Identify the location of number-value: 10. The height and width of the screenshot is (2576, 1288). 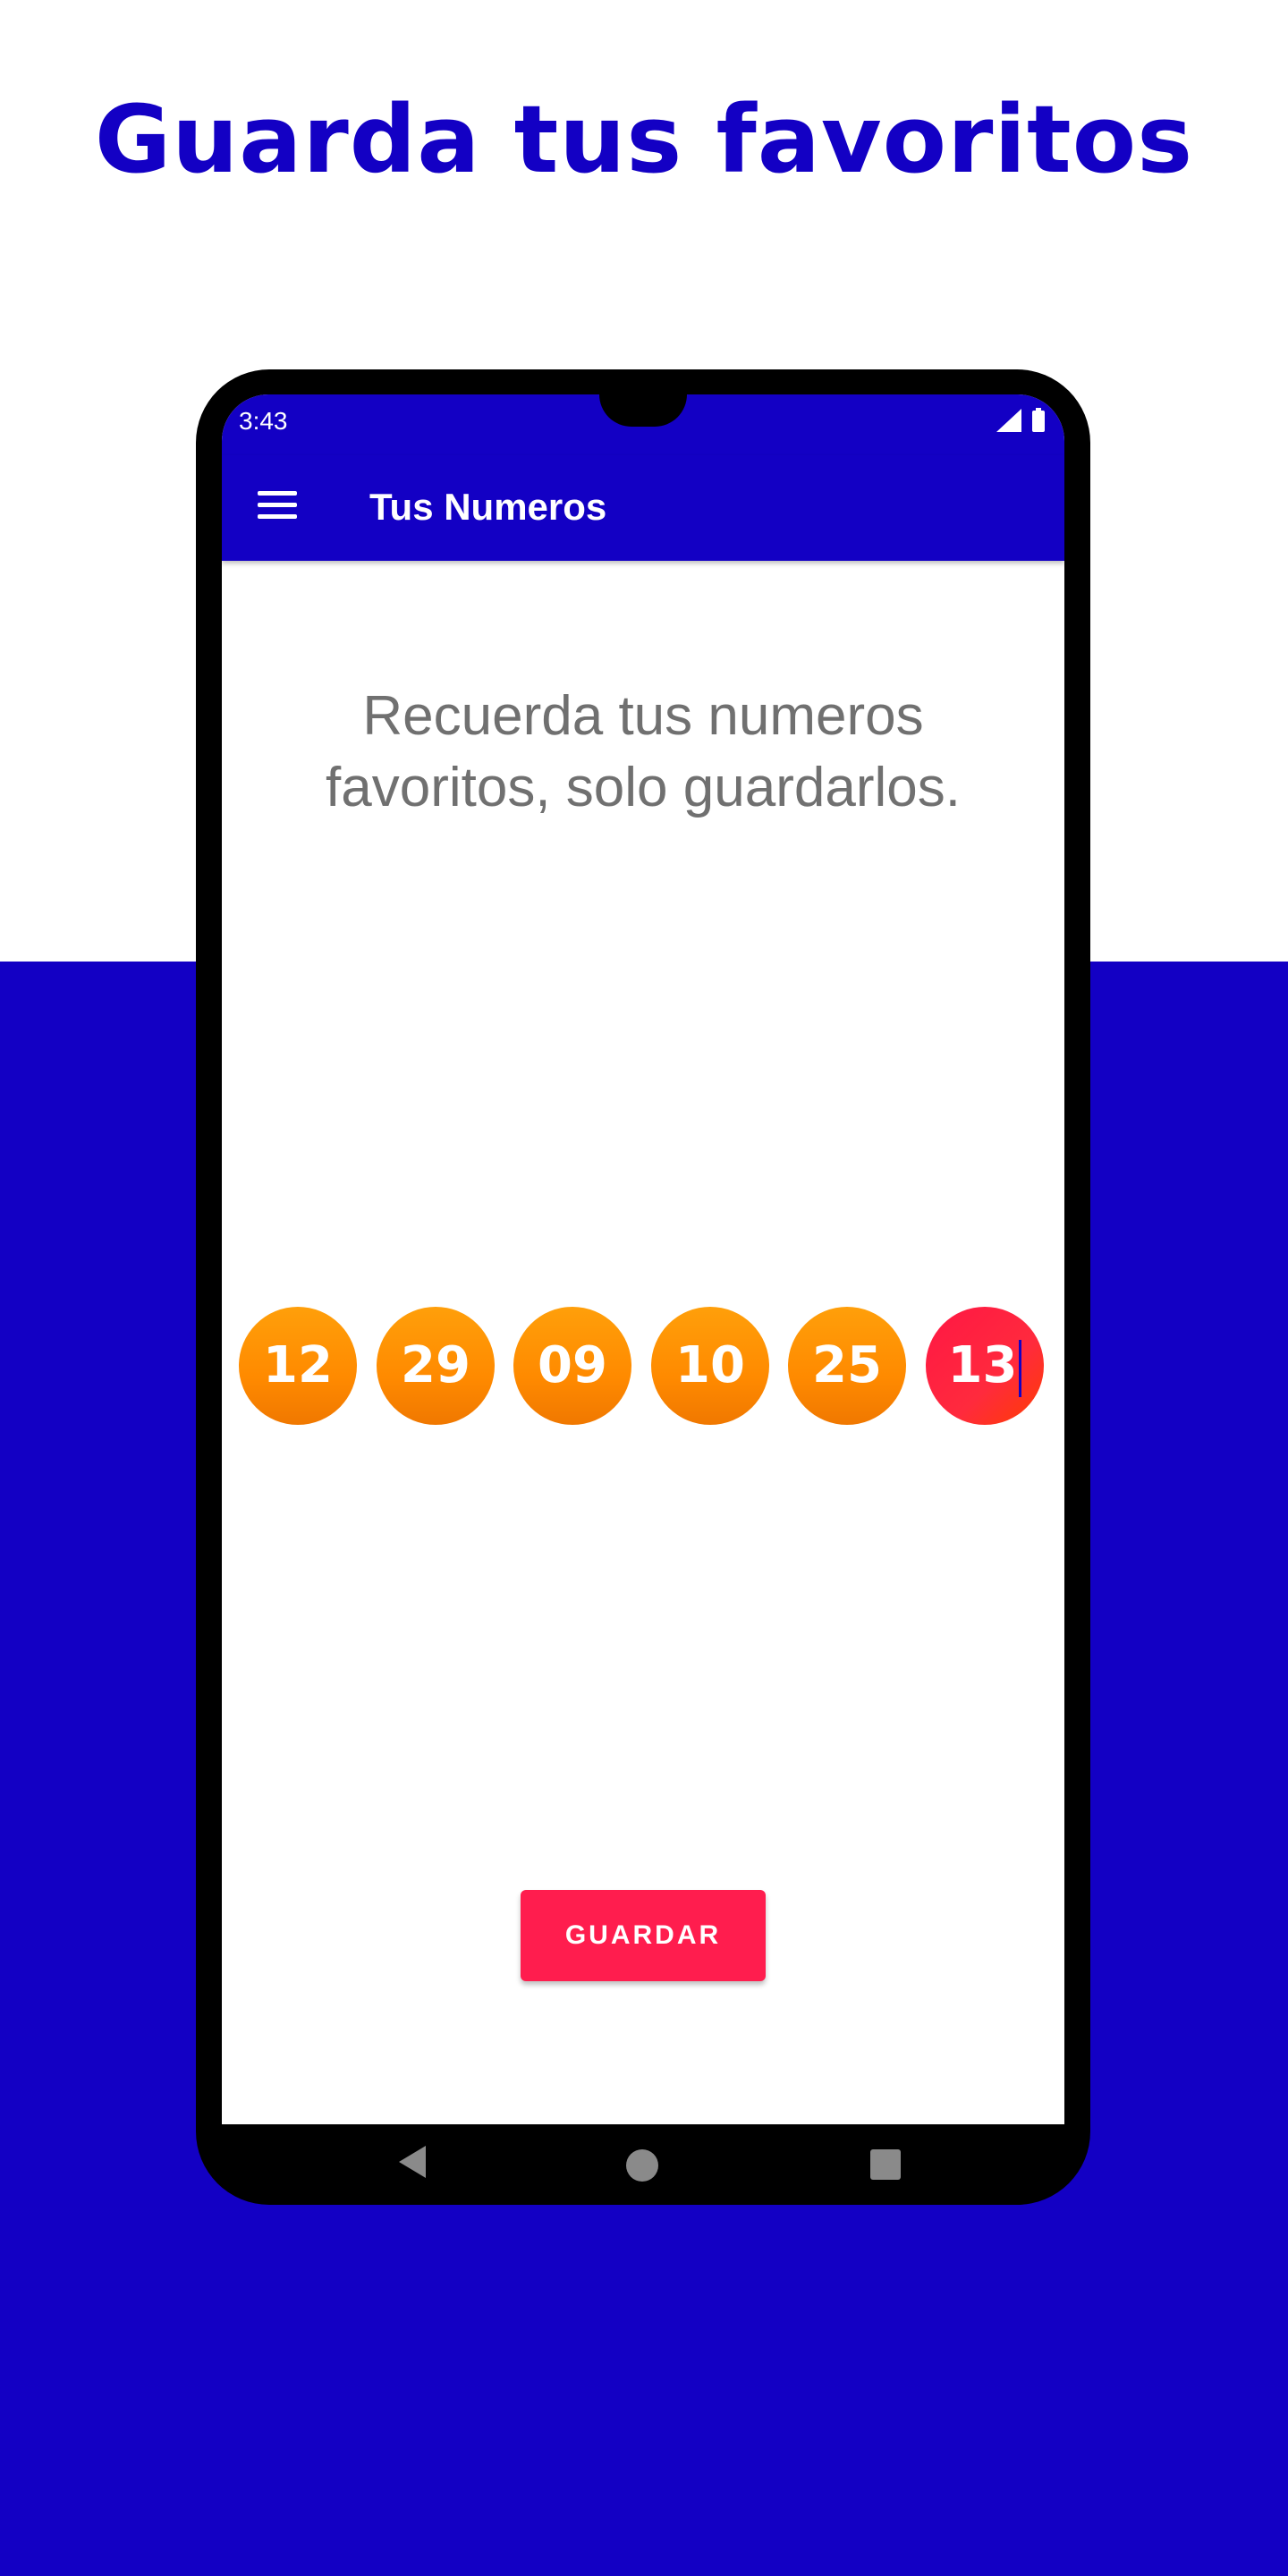
(710, 1365).